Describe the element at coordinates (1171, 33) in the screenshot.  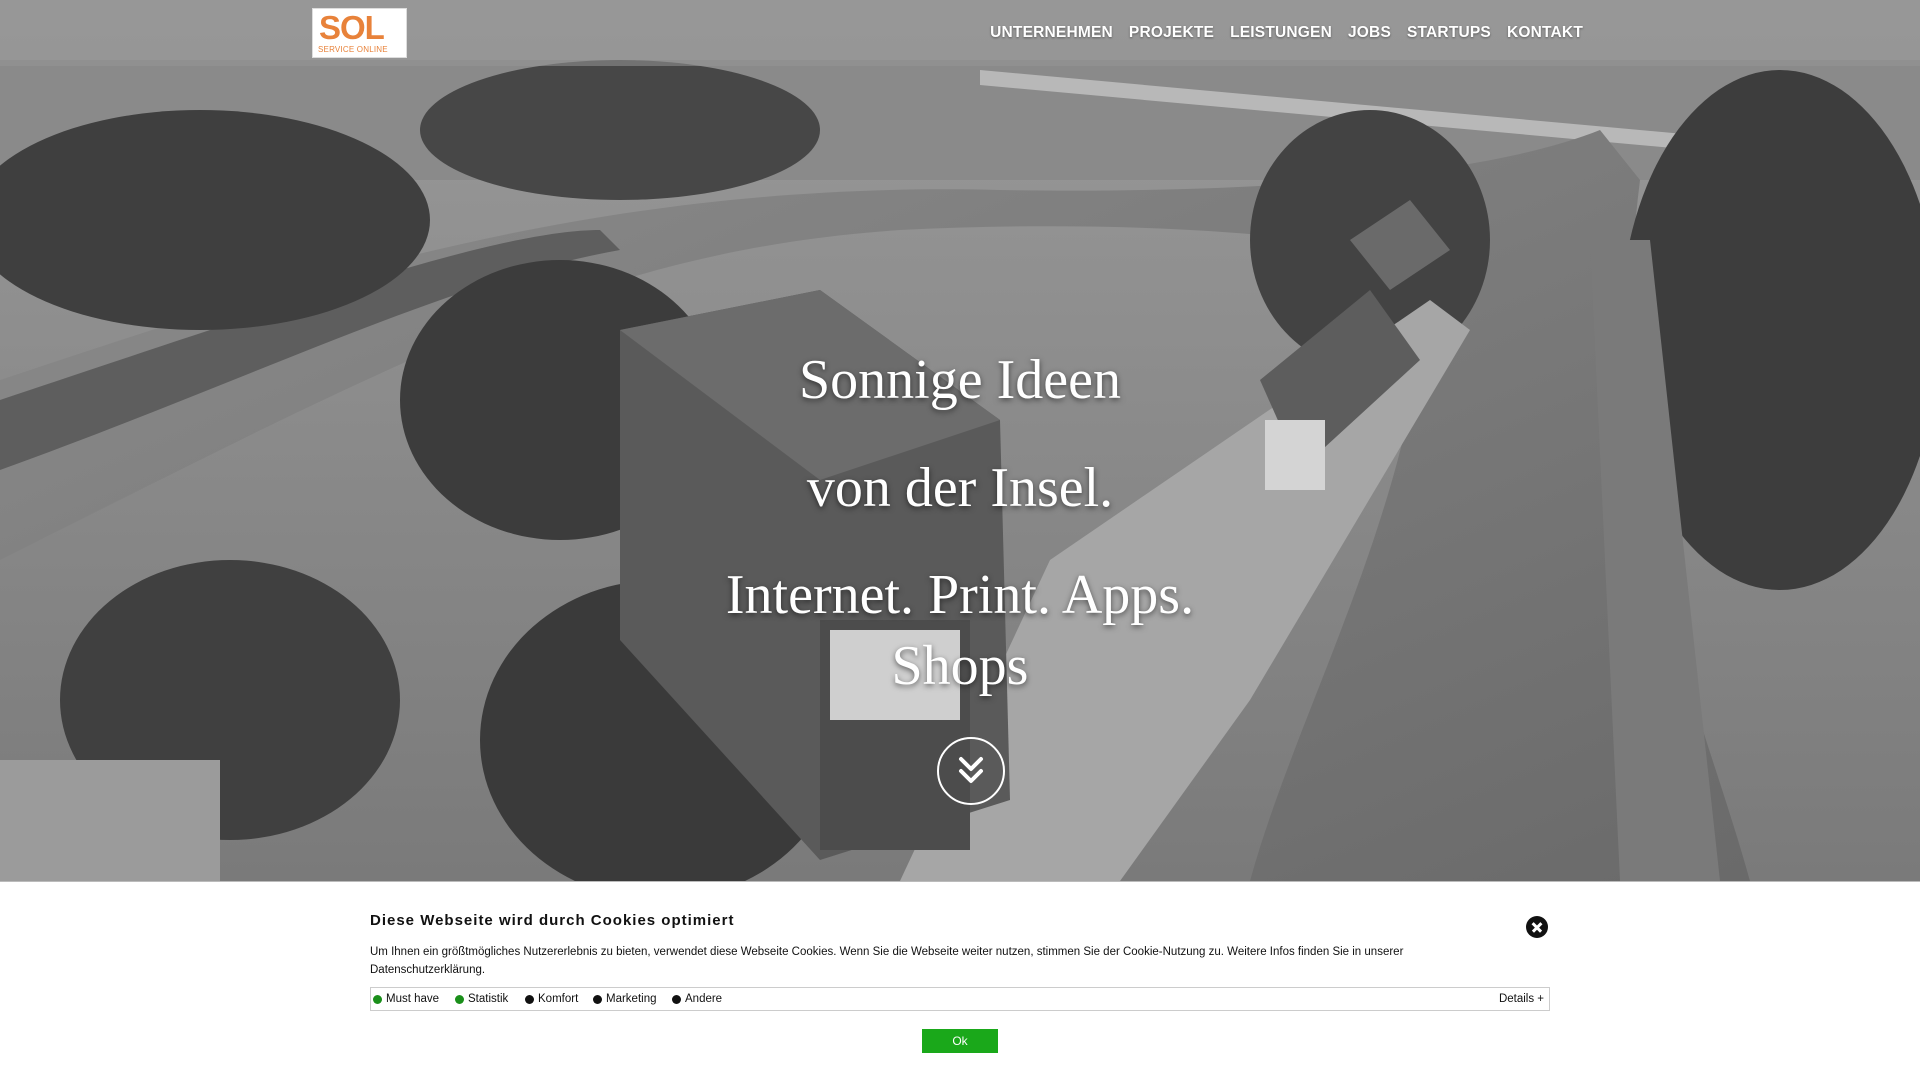
I see `nav-item-projekte: PROJEKTE` at that location.